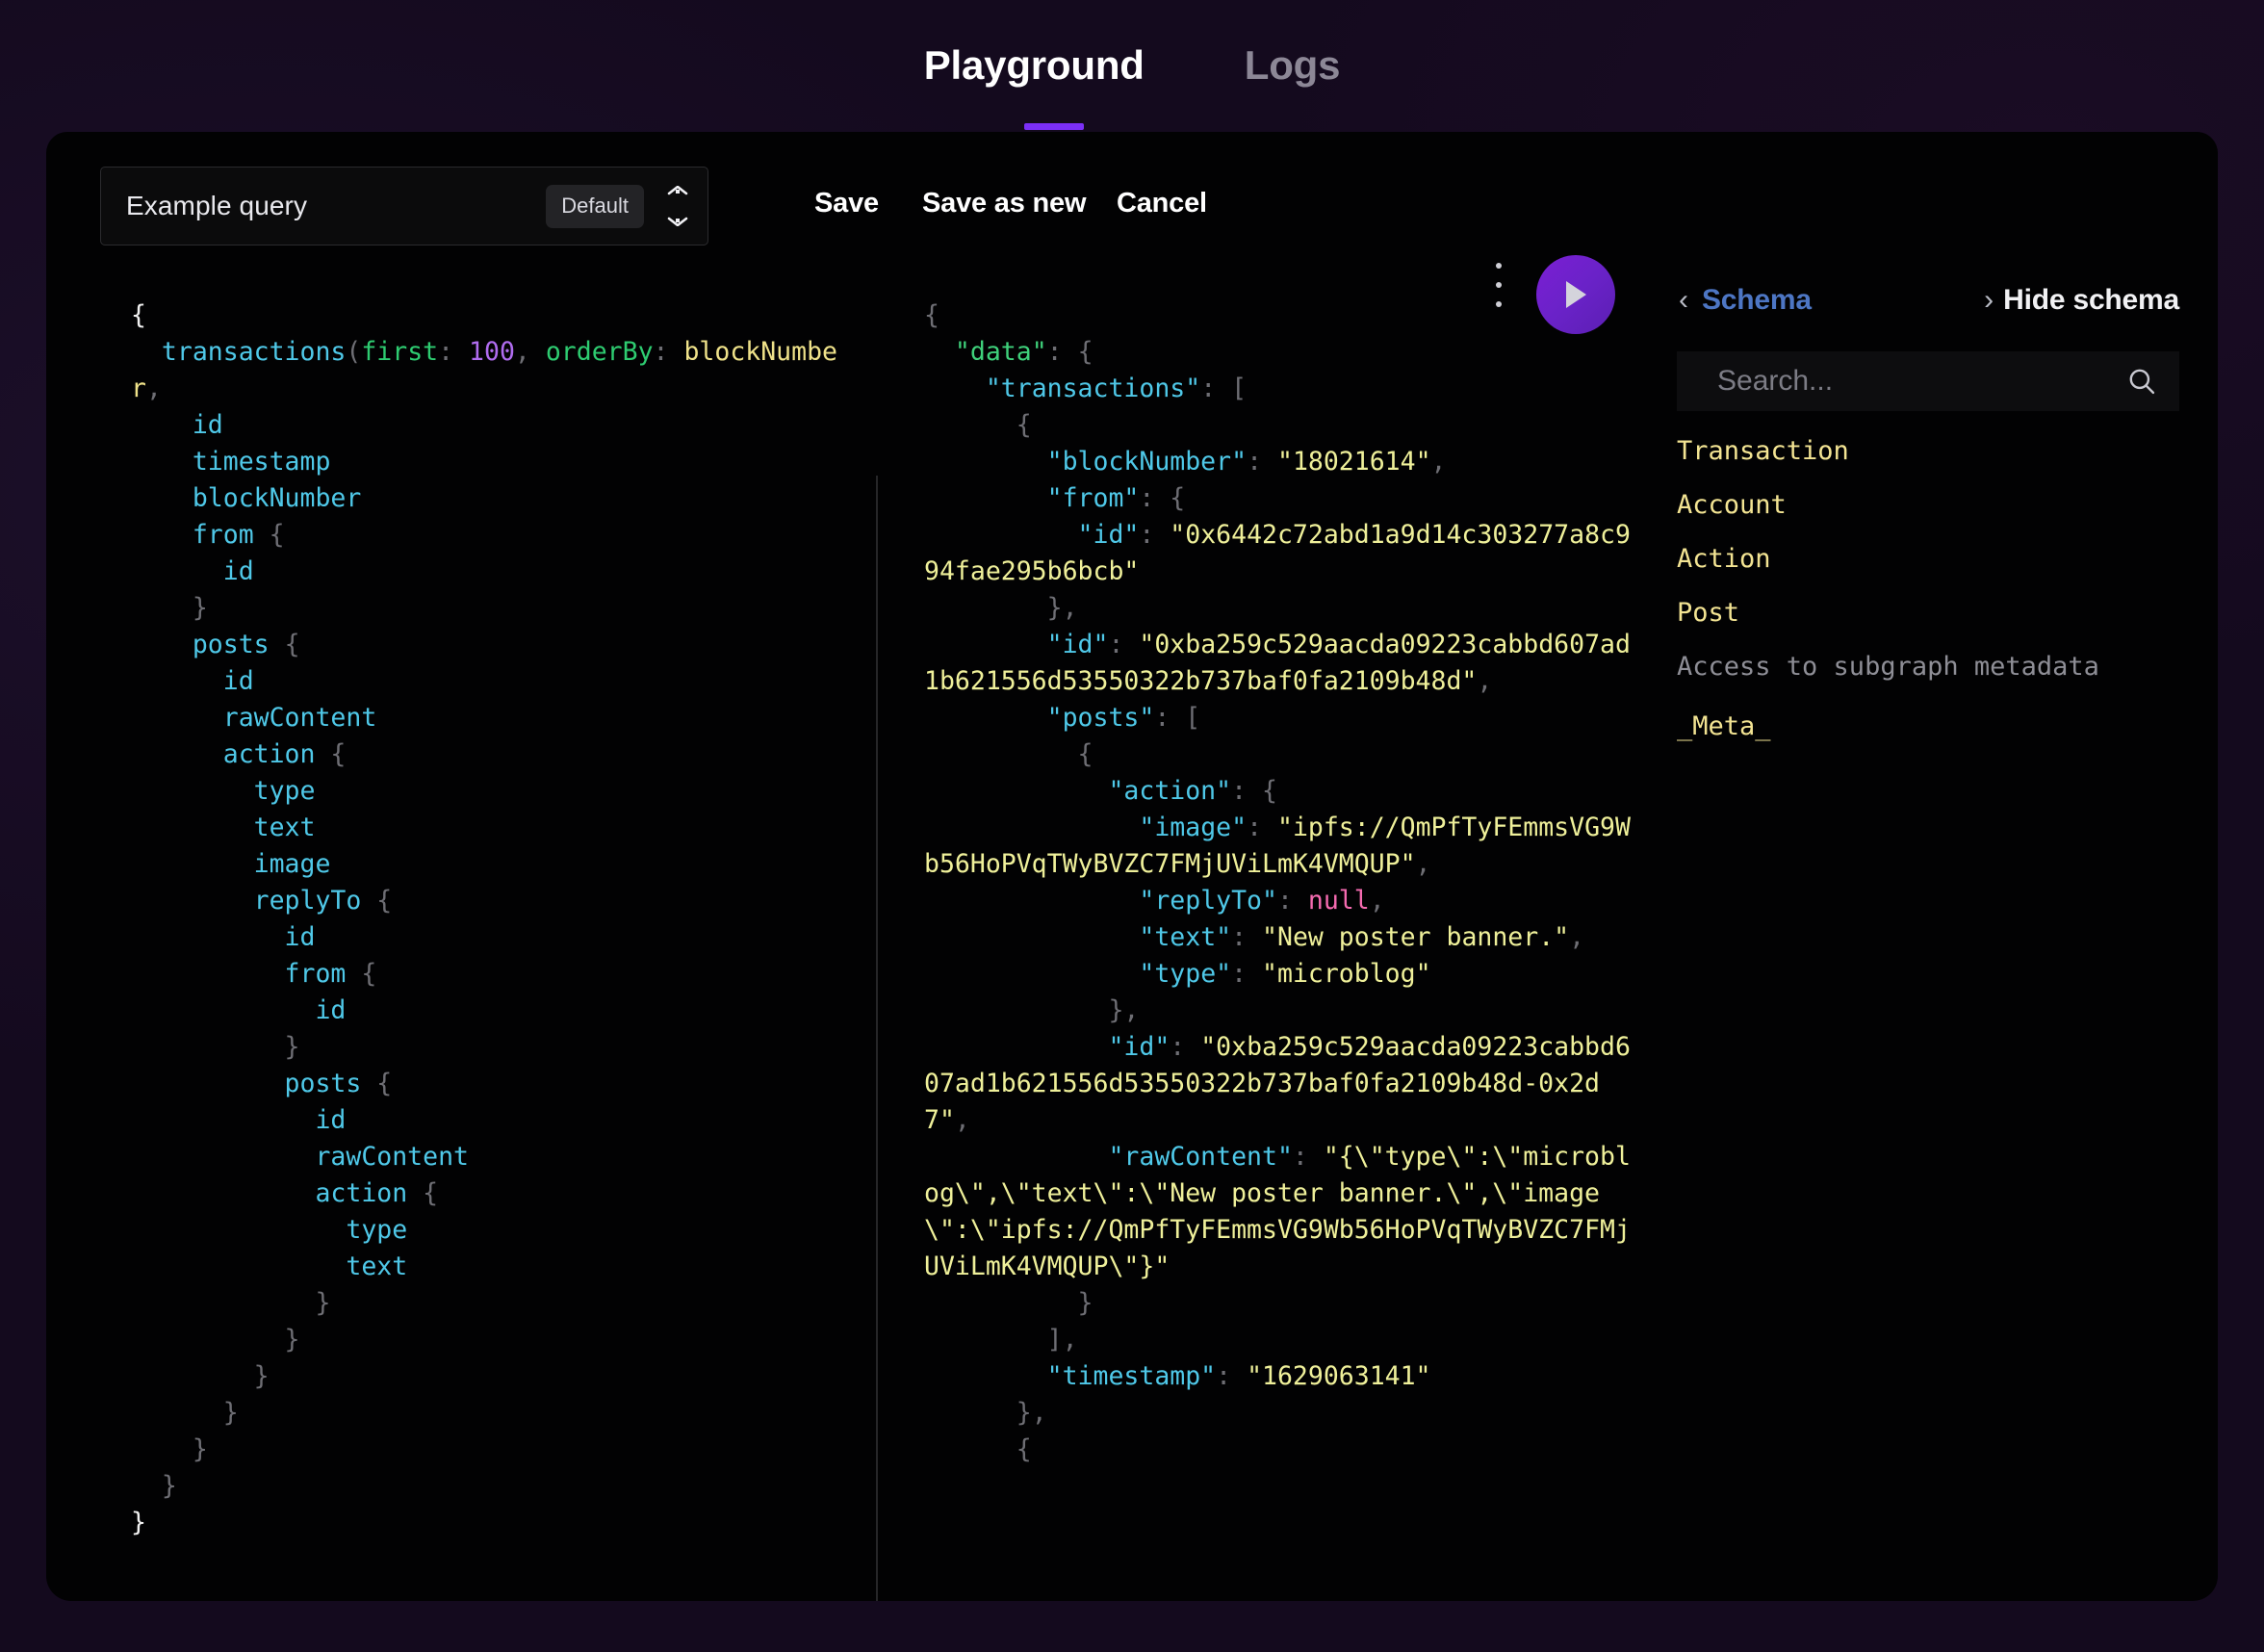 This screenshot has height=1652, width=2264. I want to click on code-token: 100, so click(492, 352).